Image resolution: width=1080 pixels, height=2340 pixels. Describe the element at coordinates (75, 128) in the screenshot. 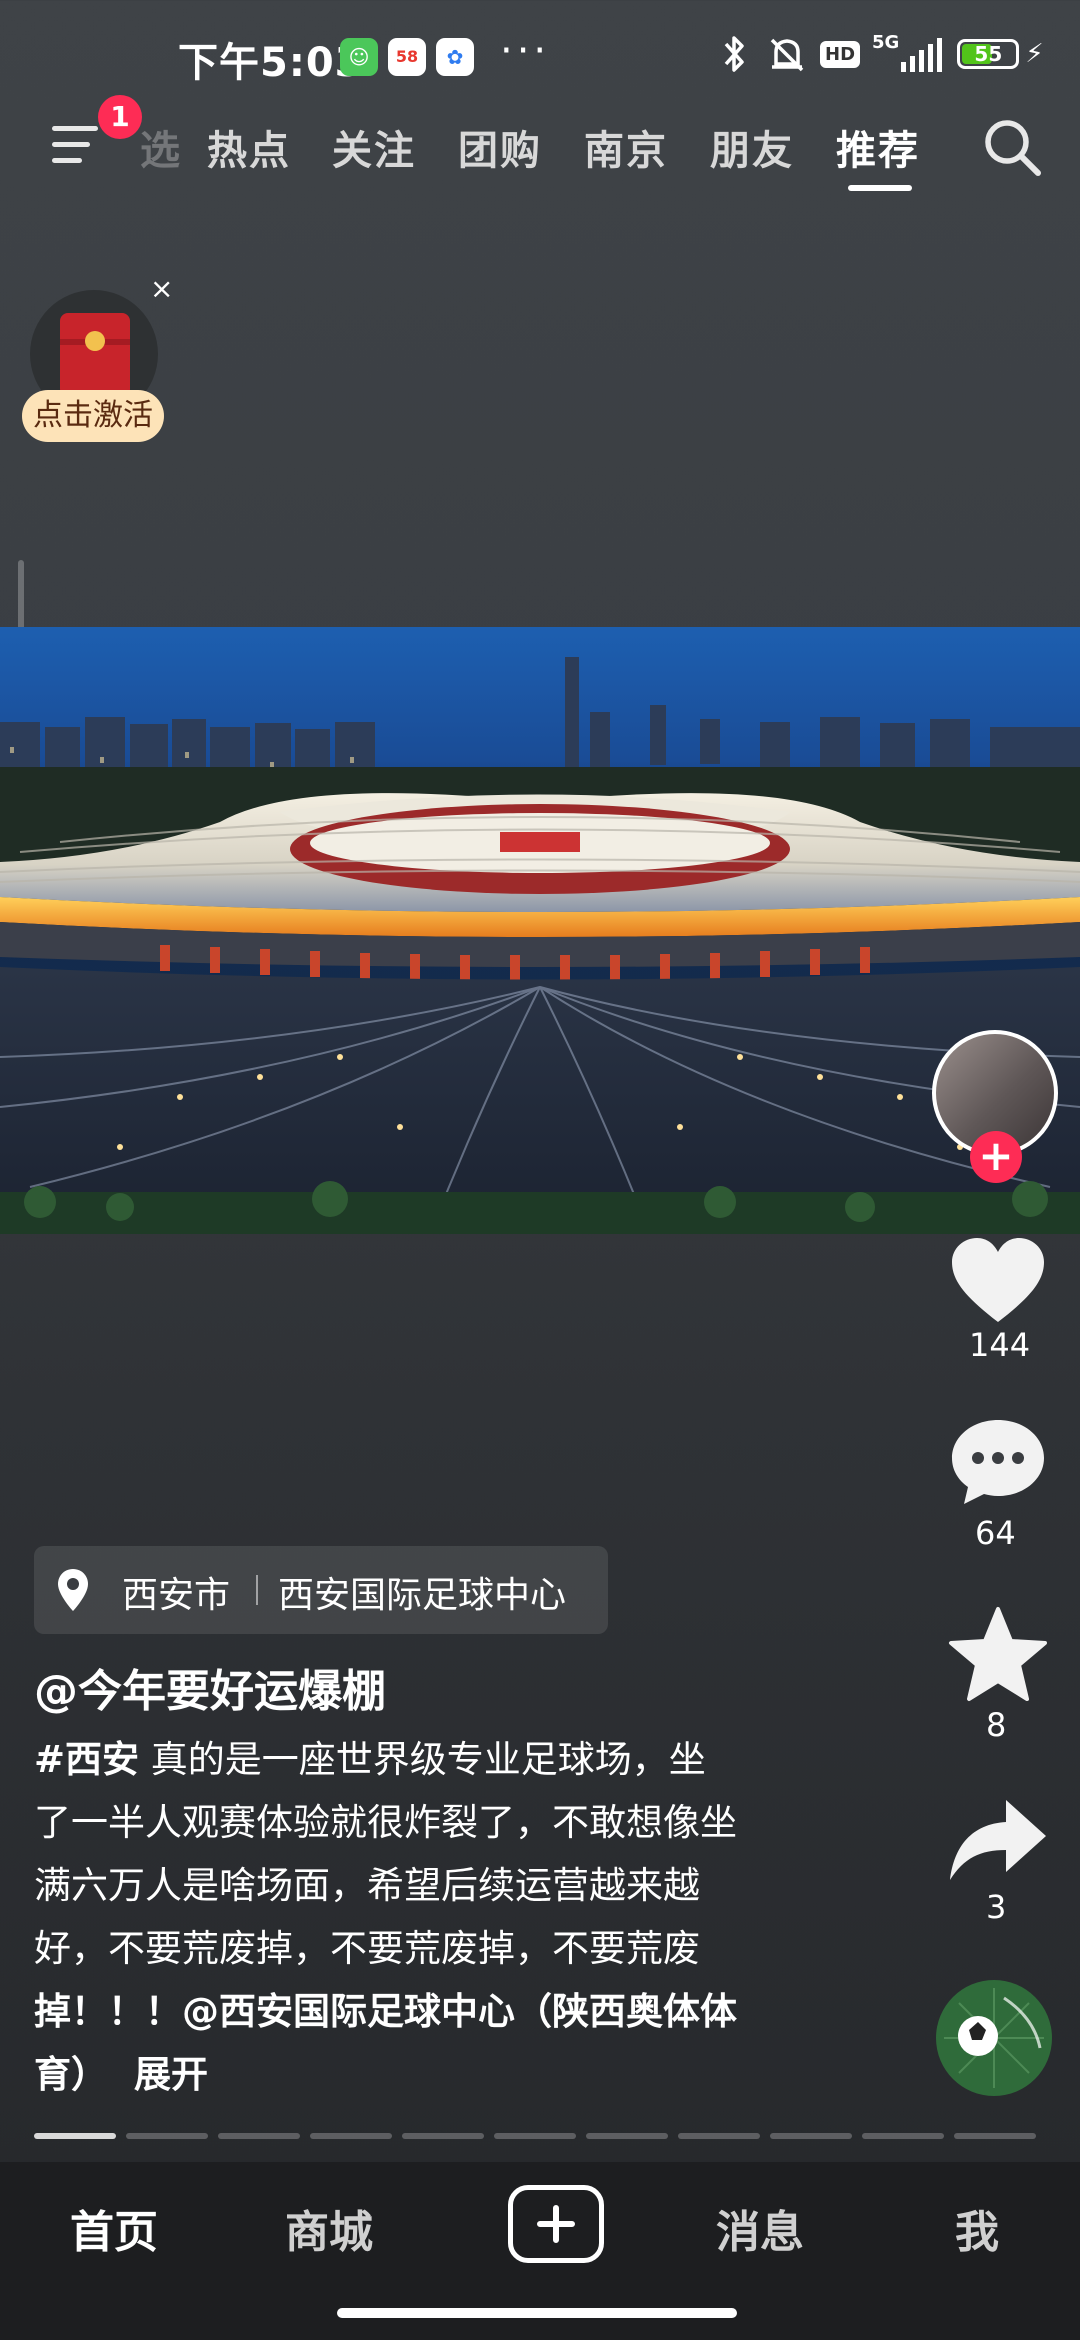

I see `menu-icon` at that location.